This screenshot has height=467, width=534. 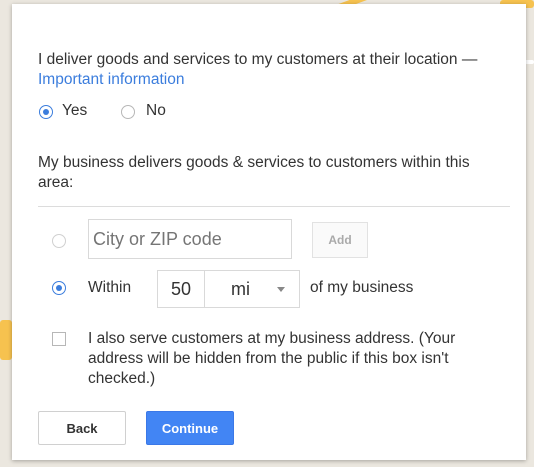 What do you see at coordinates (281, 289) in the screenshot?
I see `chevron-down-icon` at bounding box center [281, 289].